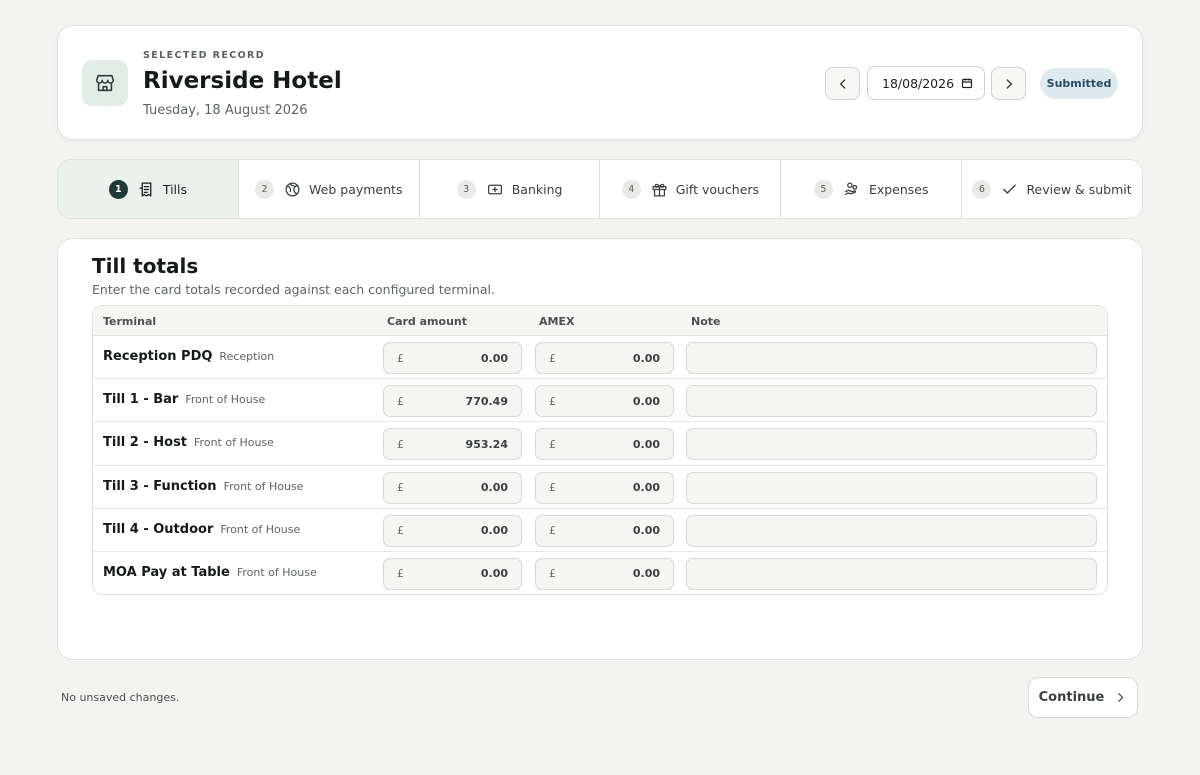  I want to click on save-status: No unsaved changes., so click(120, 697).